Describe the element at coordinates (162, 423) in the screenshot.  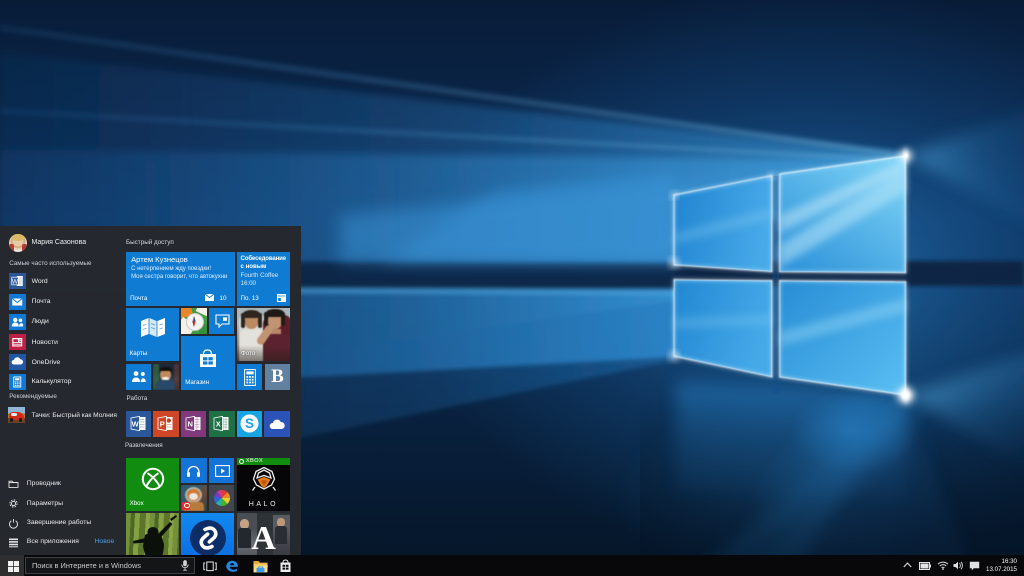
I see `svg-text: P` at that location.